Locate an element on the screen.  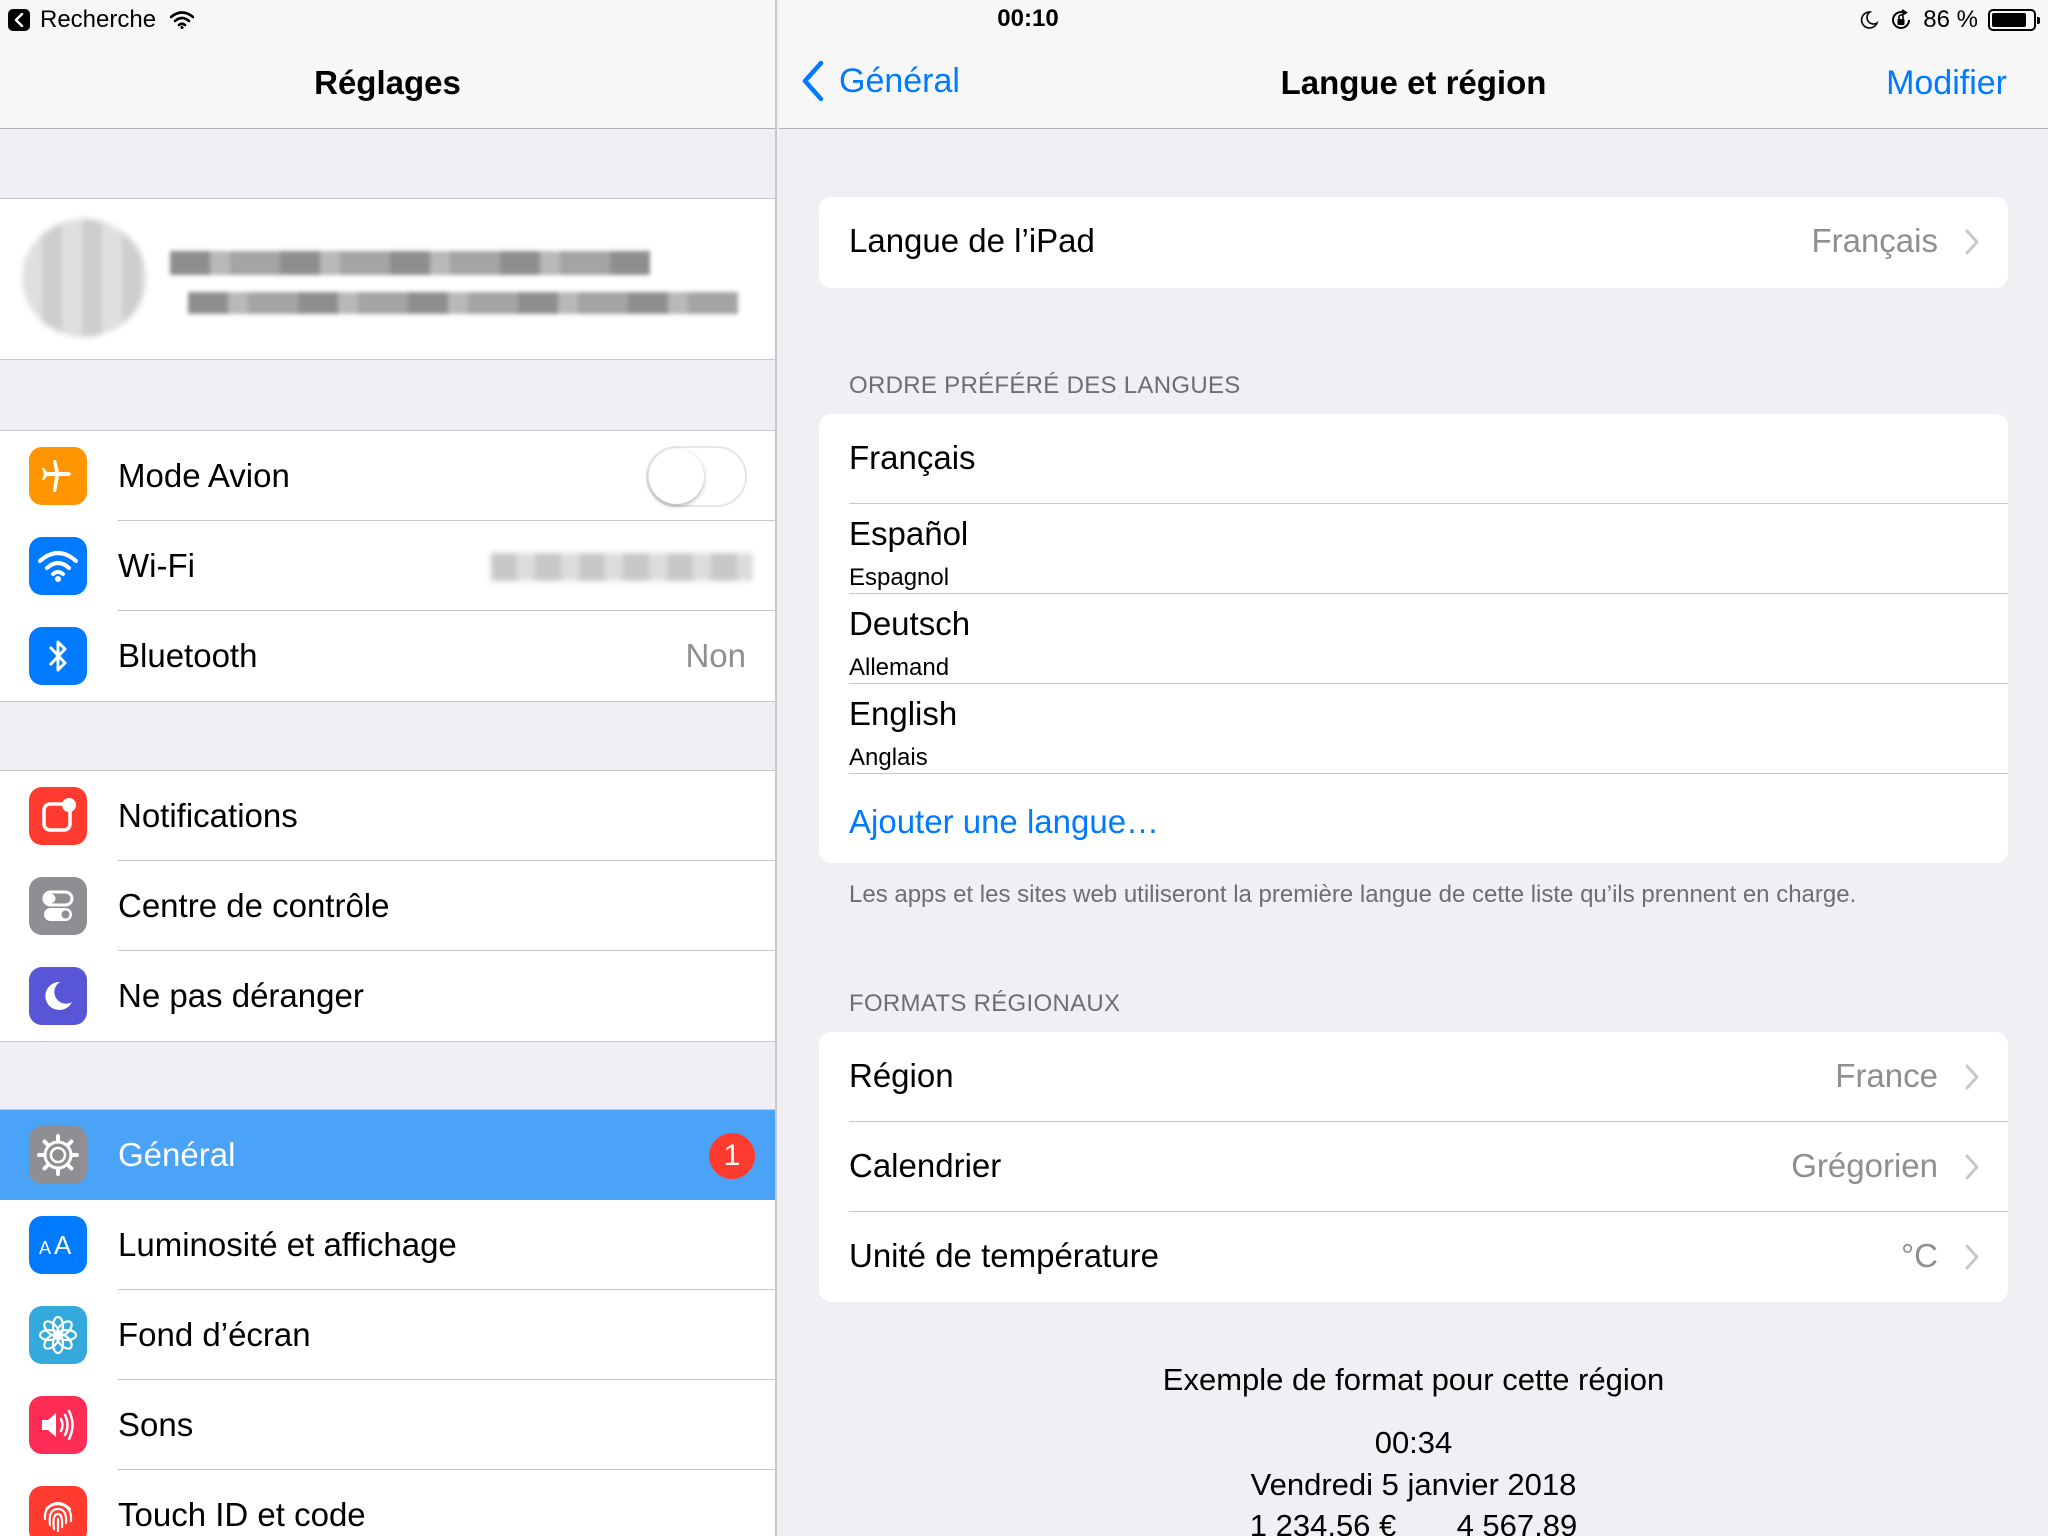
bluetooth-status: Non is located at coordinates (715, 655).